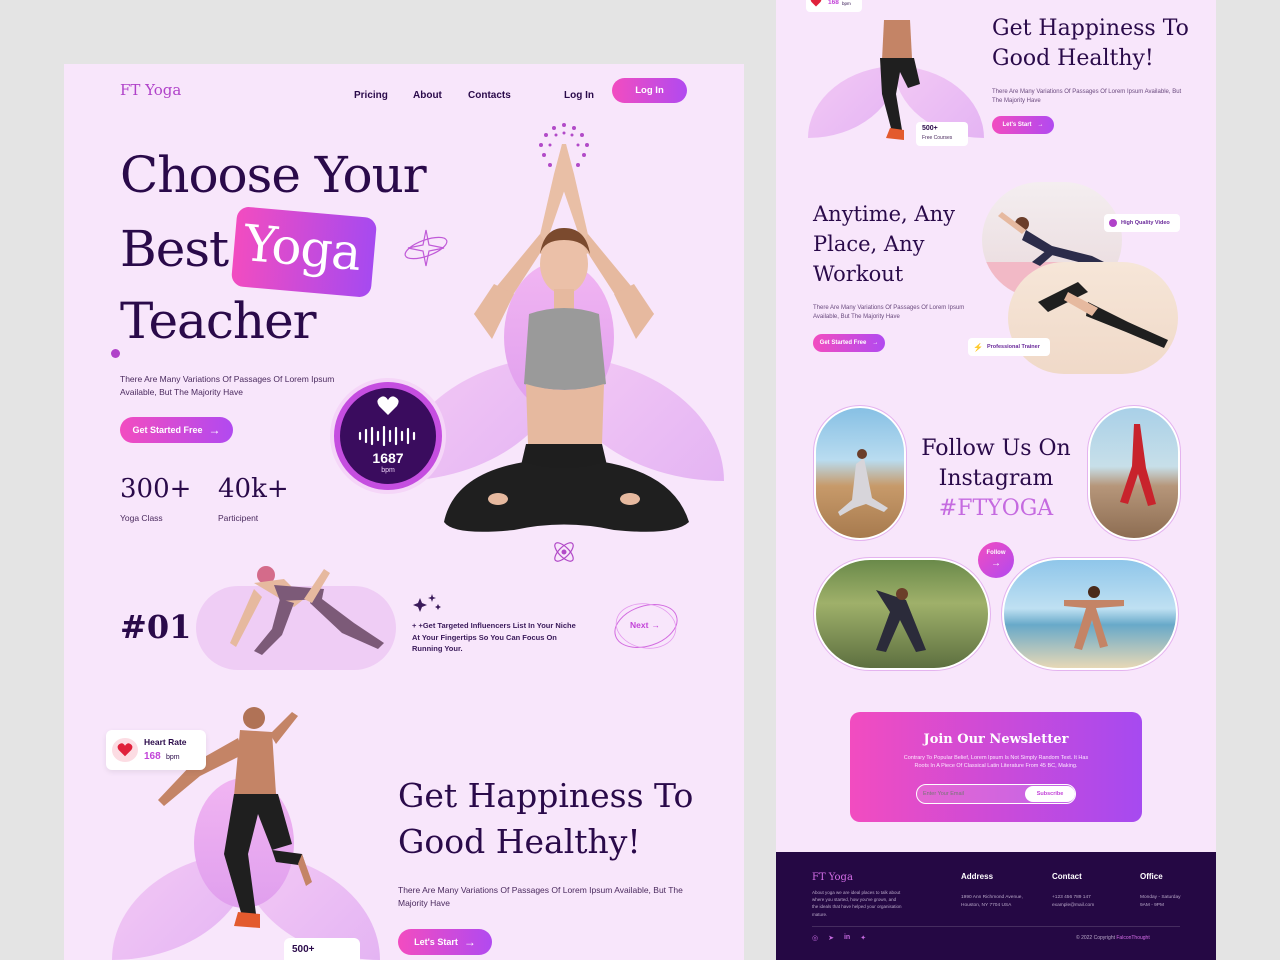 Image resolution: width=1280 pixels, height=960 pixels. I want to click on instagram-photo-forest-yoga, so click(902, 614).